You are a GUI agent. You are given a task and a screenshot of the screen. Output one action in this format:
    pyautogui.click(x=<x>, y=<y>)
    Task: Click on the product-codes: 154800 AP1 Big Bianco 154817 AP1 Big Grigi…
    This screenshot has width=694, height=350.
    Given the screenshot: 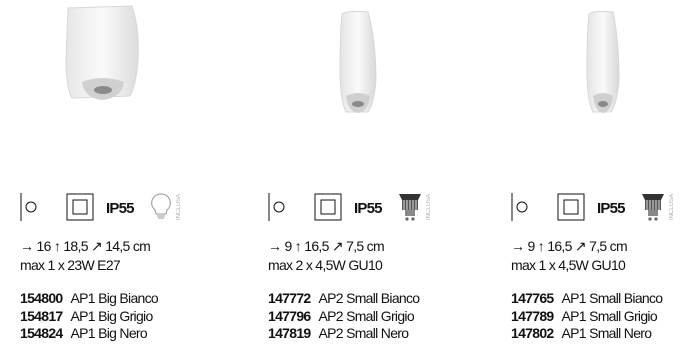 What is the action you would take?
    pyautogui.click(x=89, y=316)
    